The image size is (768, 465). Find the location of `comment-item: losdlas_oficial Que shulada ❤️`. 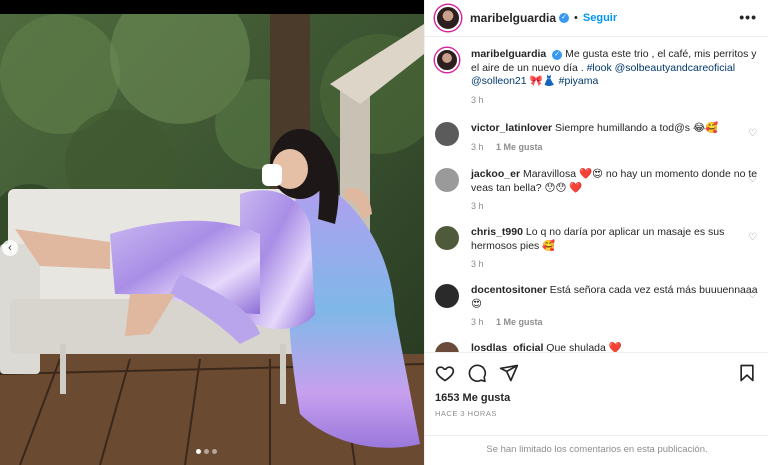

comment-item: losdlas_oficial Que shulada ❤️ is located at coordinates (598, 347).